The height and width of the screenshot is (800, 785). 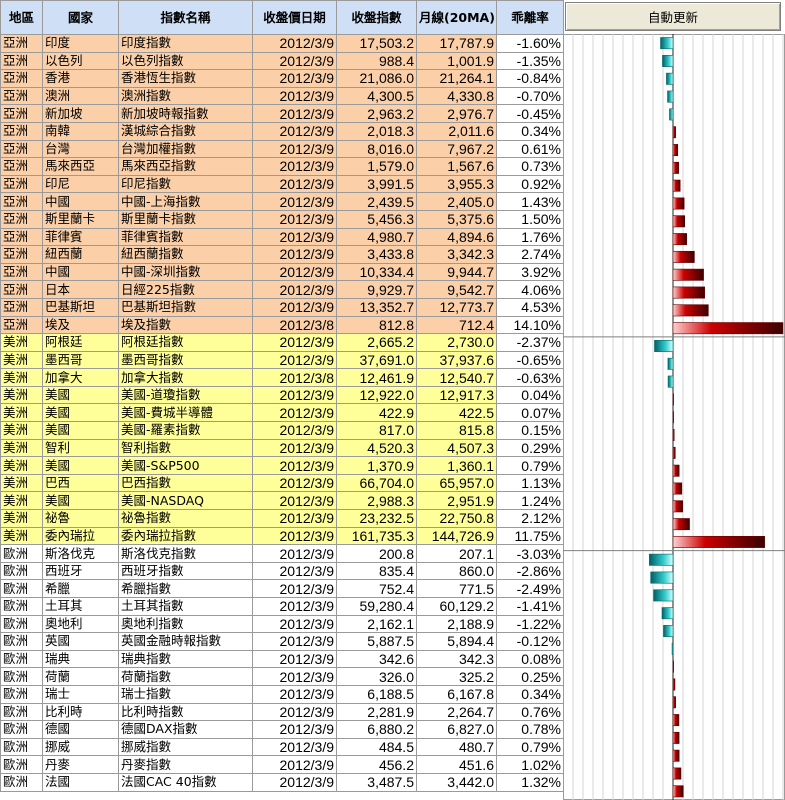 I want to click on table-cell-close: 3,487.5, so click(x=376, y=782).